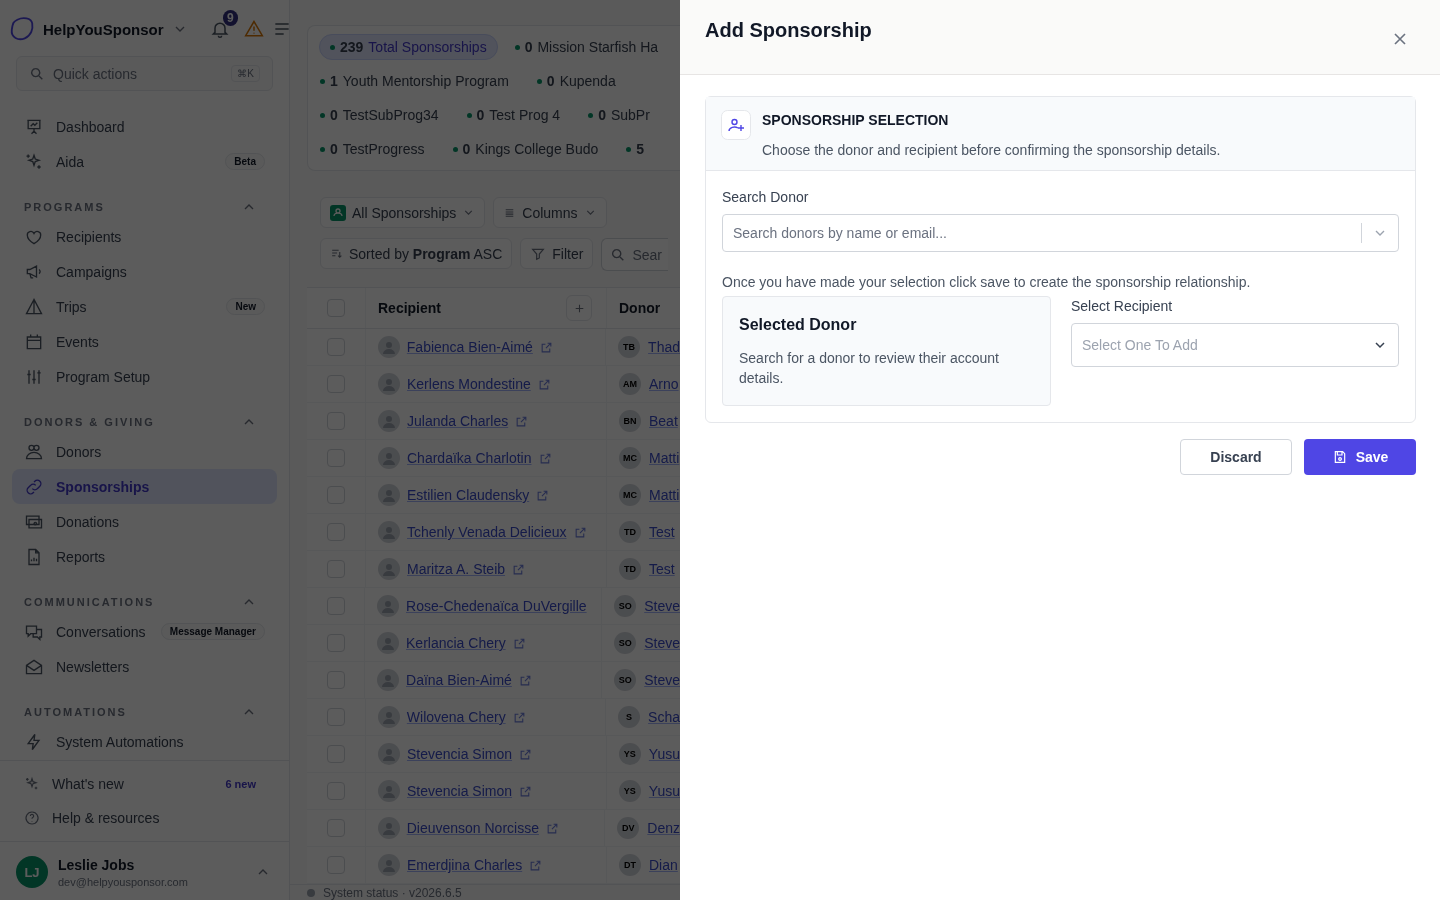  What do you see at coordinates (144, 521) in the screenshot?
I see `sidebar-item: Donations` at bounding box center [144, 521].